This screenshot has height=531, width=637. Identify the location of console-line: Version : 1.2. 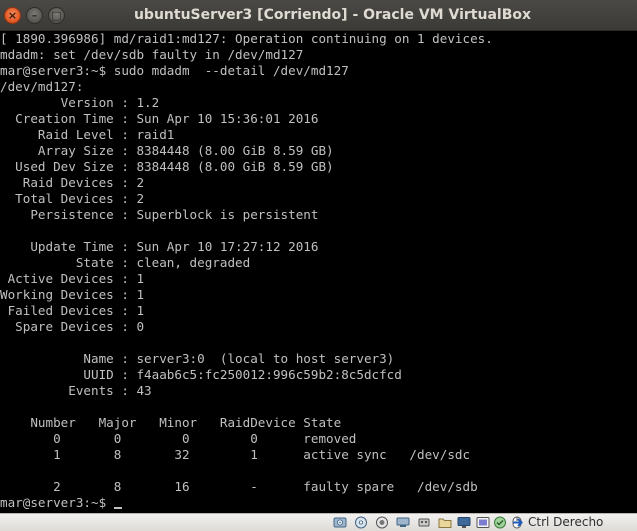
(80, 102).